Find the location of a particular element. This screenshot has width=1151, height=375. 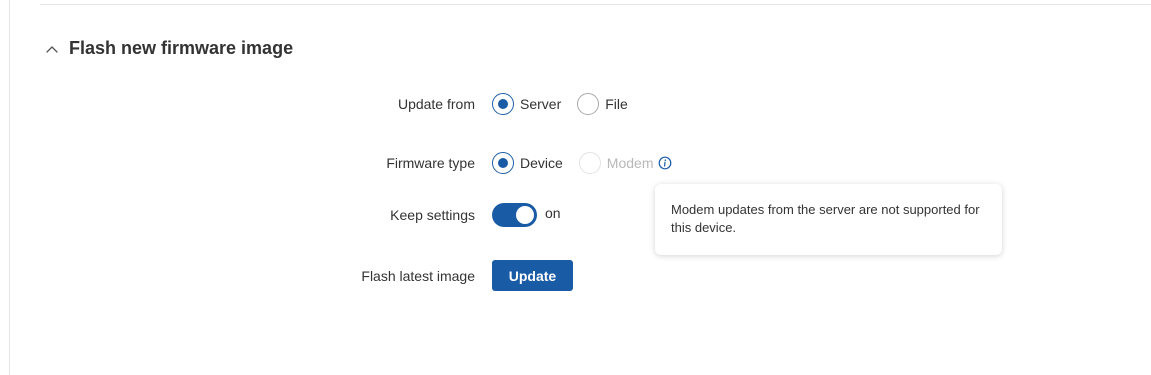

radio-server is located at coordinates (503, 104).